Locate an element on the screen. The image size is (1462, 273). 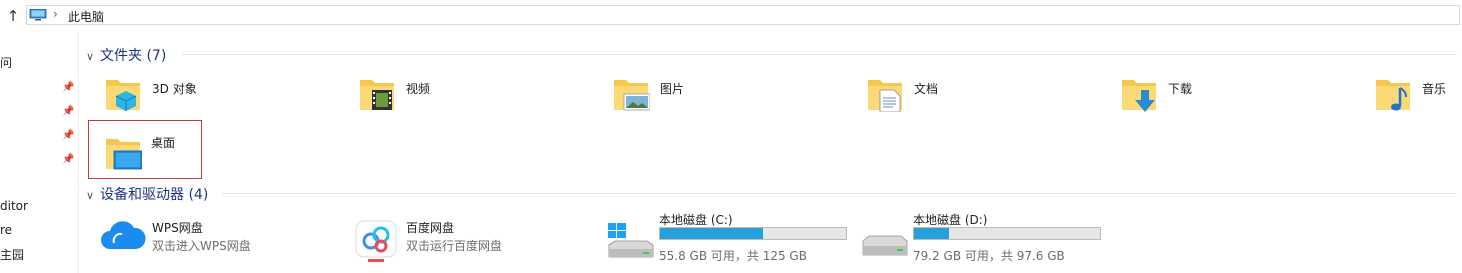
nav-item: 问 is located at coordinates (6, 62).